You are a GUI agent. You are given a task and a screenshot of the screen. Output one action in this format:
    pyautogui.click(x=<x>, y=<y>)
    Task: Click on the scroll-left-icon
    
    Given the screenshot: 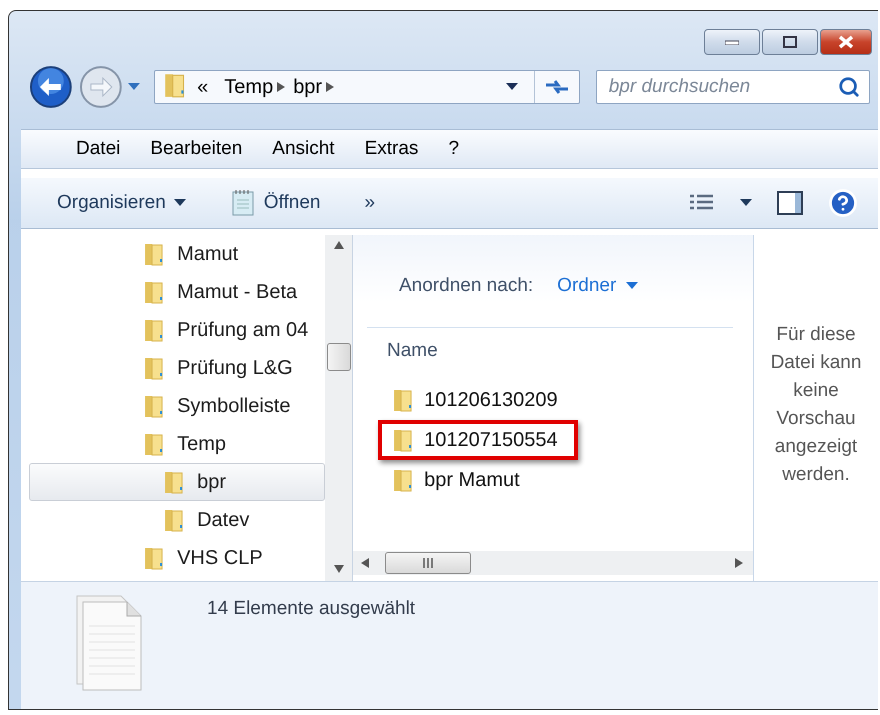 What is the action you would take?
    pyautogui.click(x=366, y=563)
    